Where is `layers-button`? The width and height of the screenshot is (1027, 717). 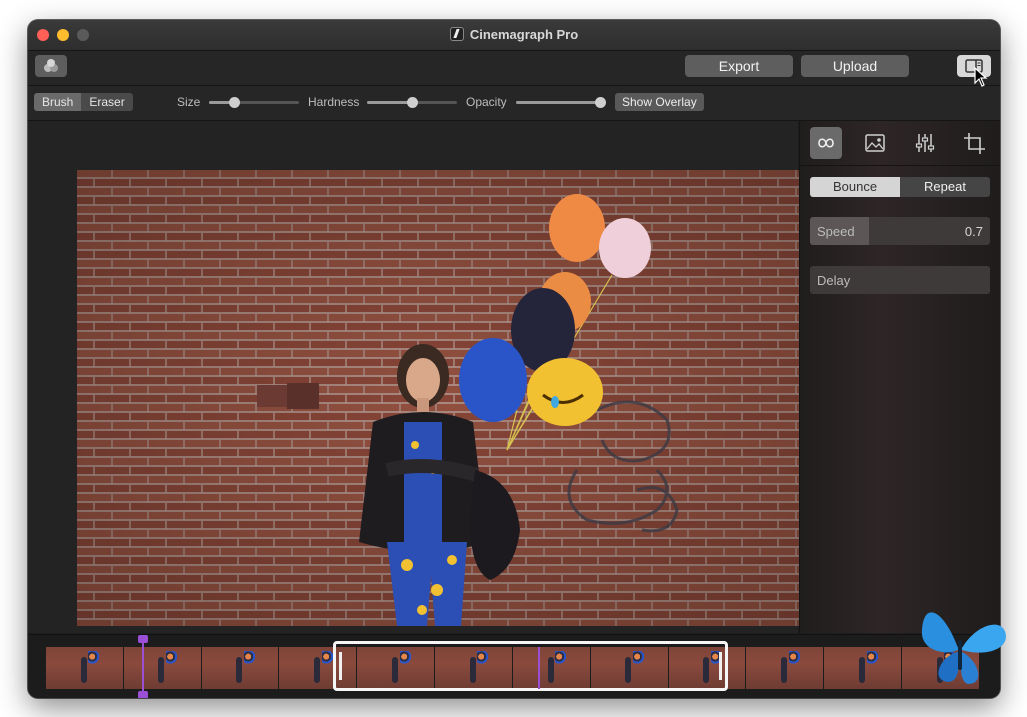
layers-button is located at coordinates (51, 66).